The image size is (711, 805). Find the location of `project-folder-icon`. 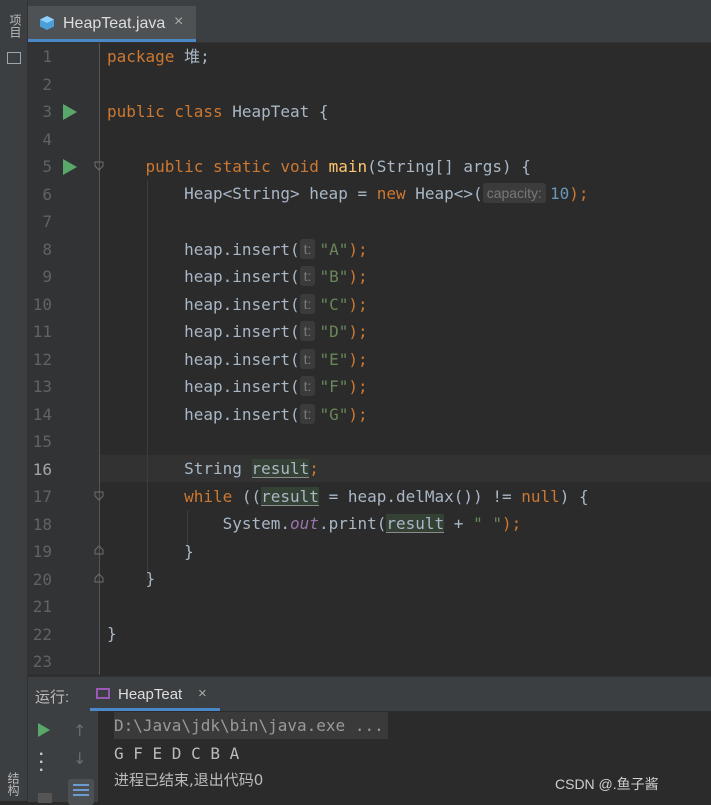

project-folder-icon is located at coordinates (14, 58).